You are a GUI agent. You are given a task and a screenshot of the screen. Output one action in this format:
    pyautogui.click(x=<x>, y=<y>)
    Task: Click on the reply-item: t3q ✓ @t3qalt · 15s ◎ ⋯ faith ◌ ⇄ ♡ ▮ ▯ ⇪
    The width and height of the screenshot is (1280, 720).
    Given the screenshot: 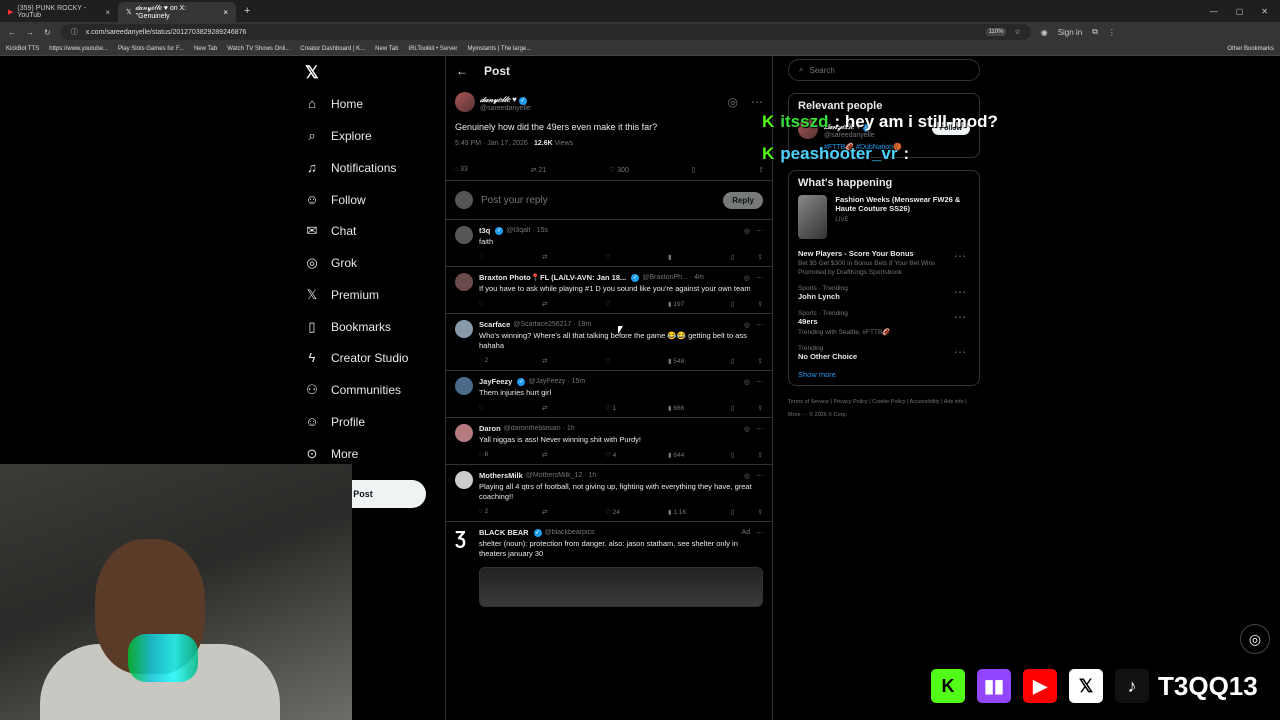 What is the action you would take?
    pyautogui.click(x=609, y=243)
    